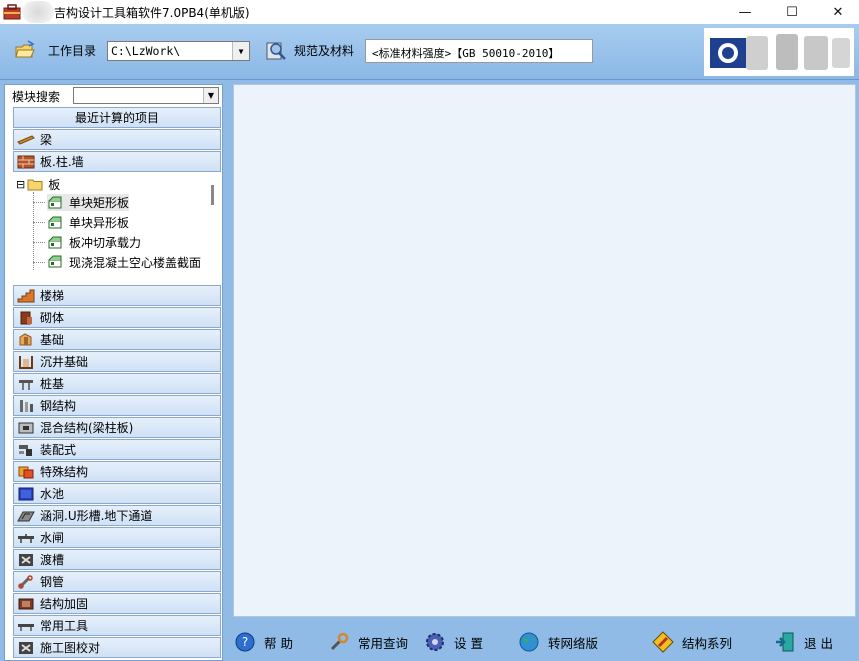 The width and height of the screenshot is (859, 661). I want to click on bottom-toolbar: ? 帮 助 常用查询 设 置 转网络版 结构系列 退 出, so click(543, 643).